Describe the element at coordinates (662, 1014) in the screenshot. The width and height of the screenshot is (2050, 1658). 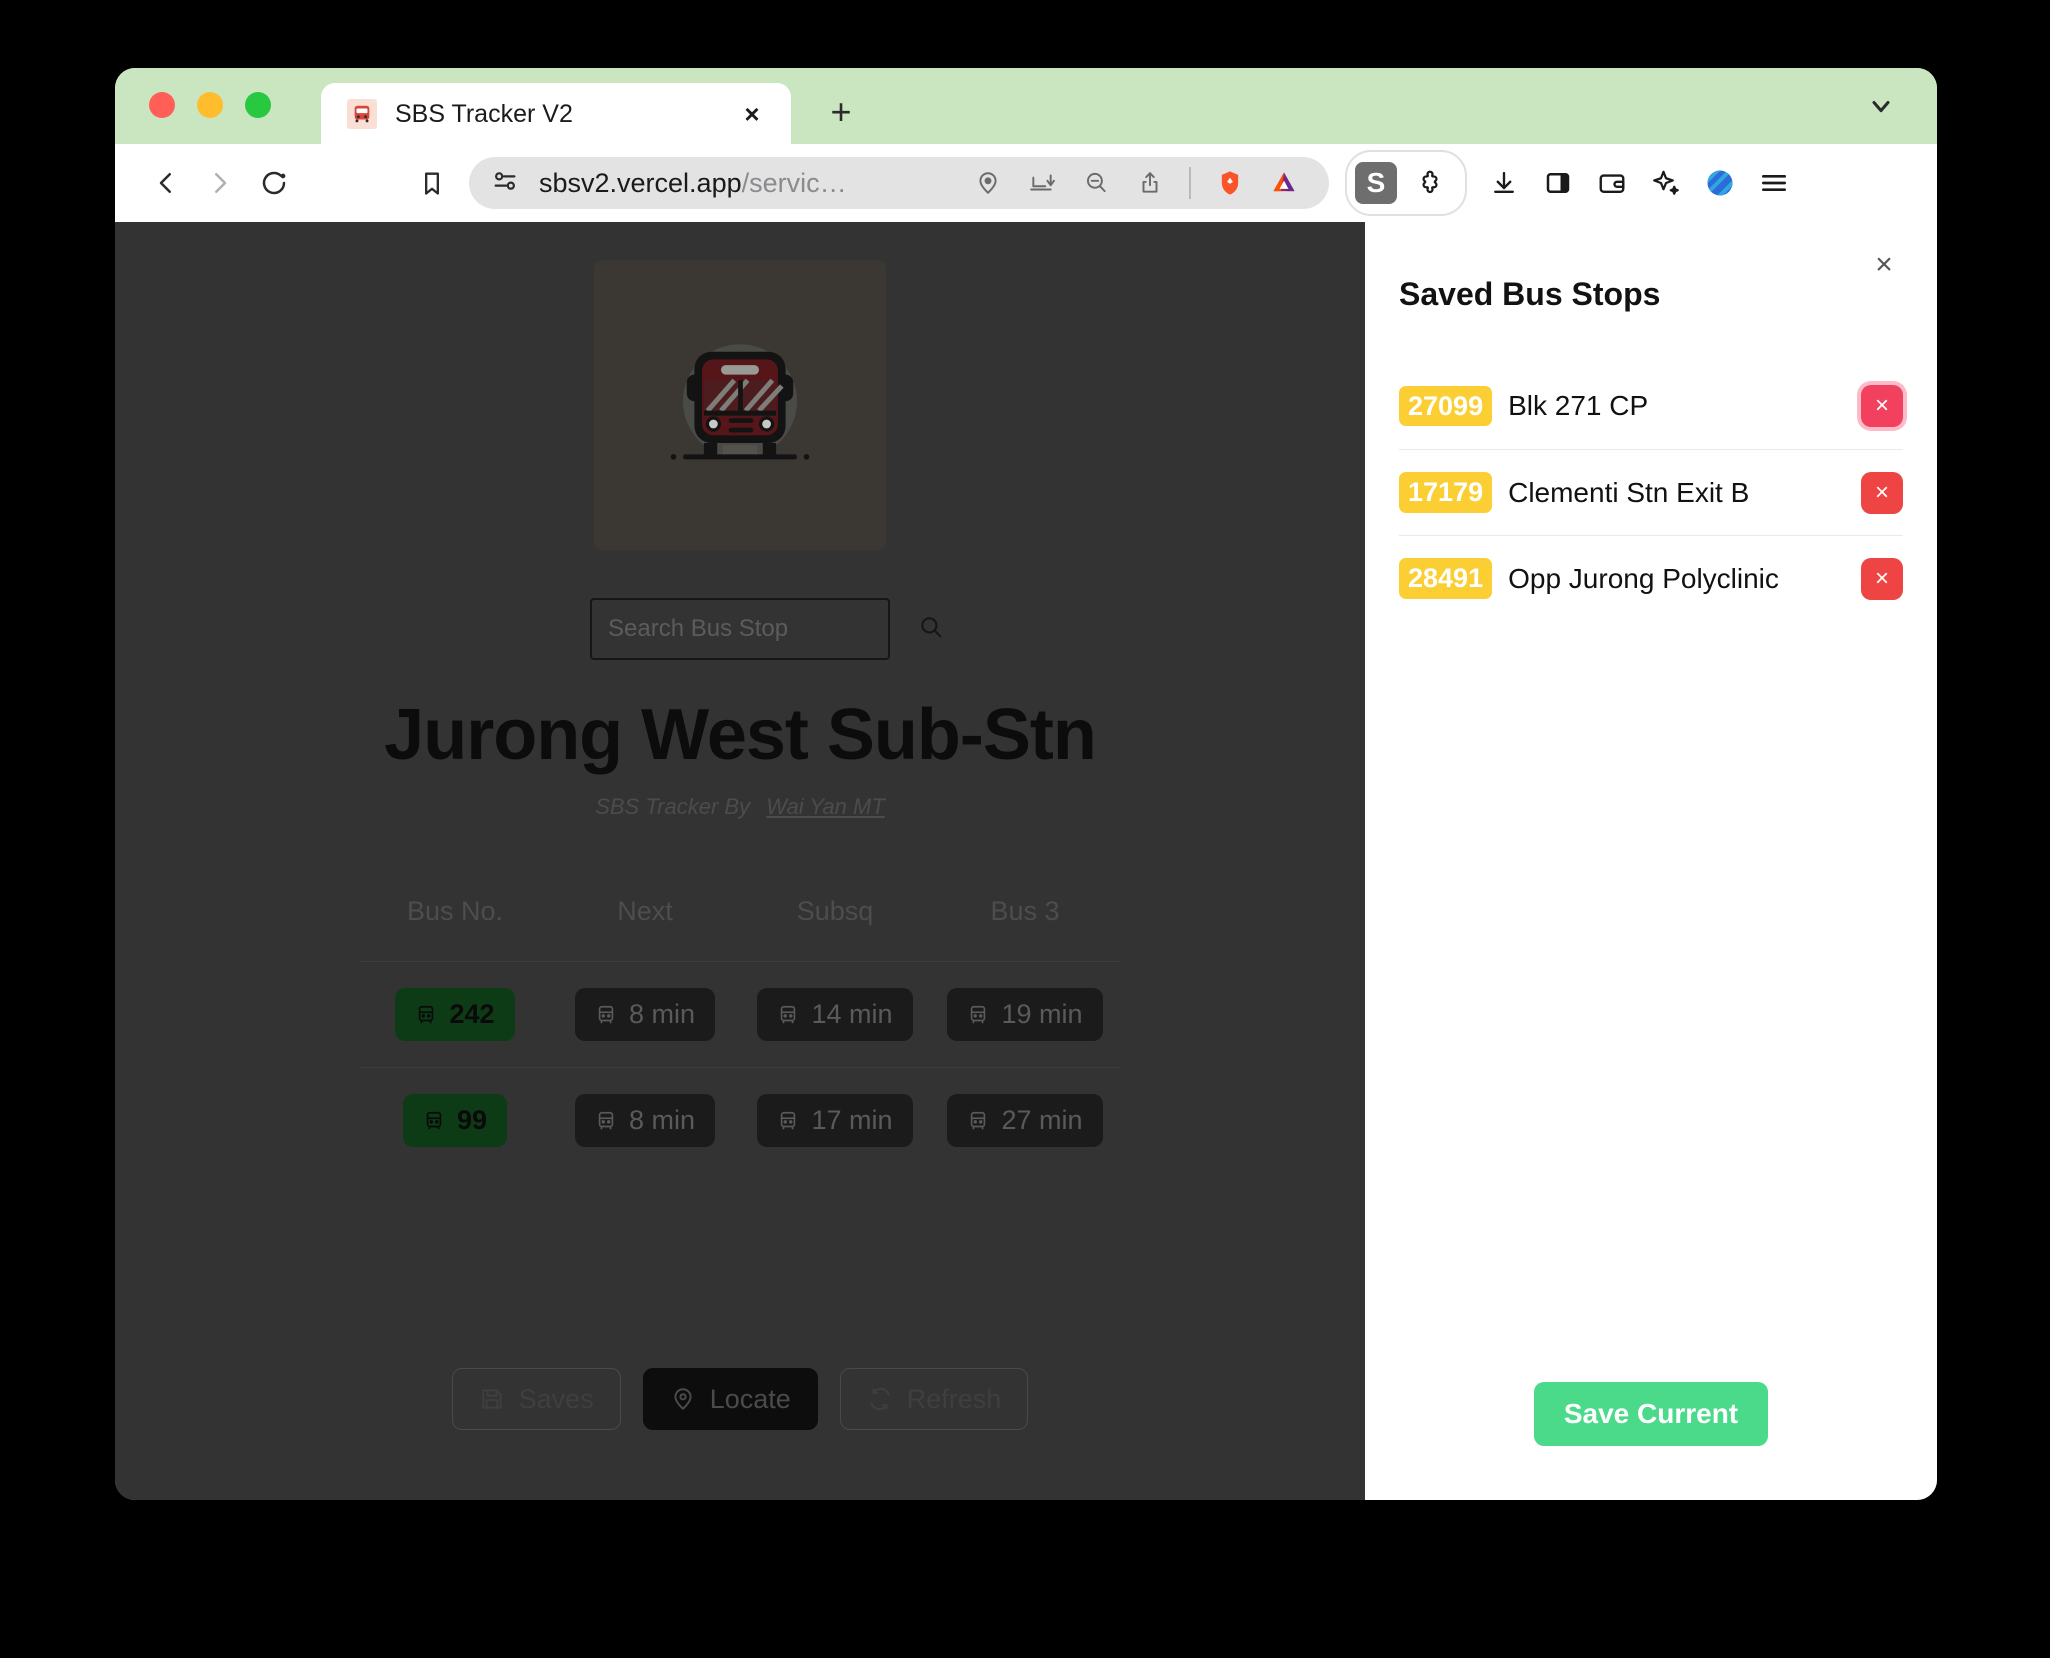
I see `eta-label: 8 min` at that location.